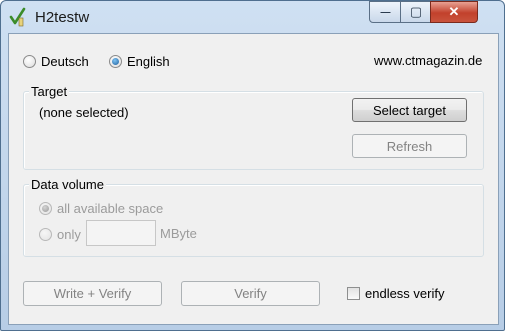  Describe the element at coordinates (49, 91) in the screenshot. I see `target-legend: Target` at that location.